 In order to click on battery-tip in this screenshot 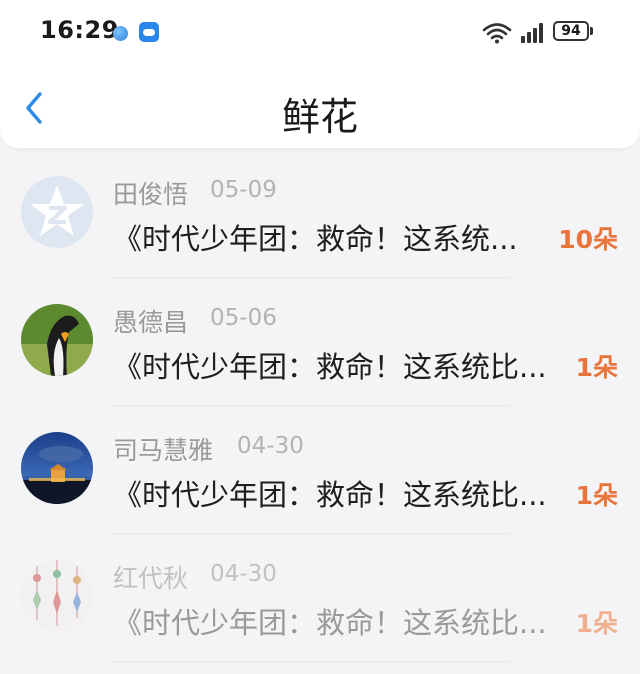, I will do `click(591, 31)`.